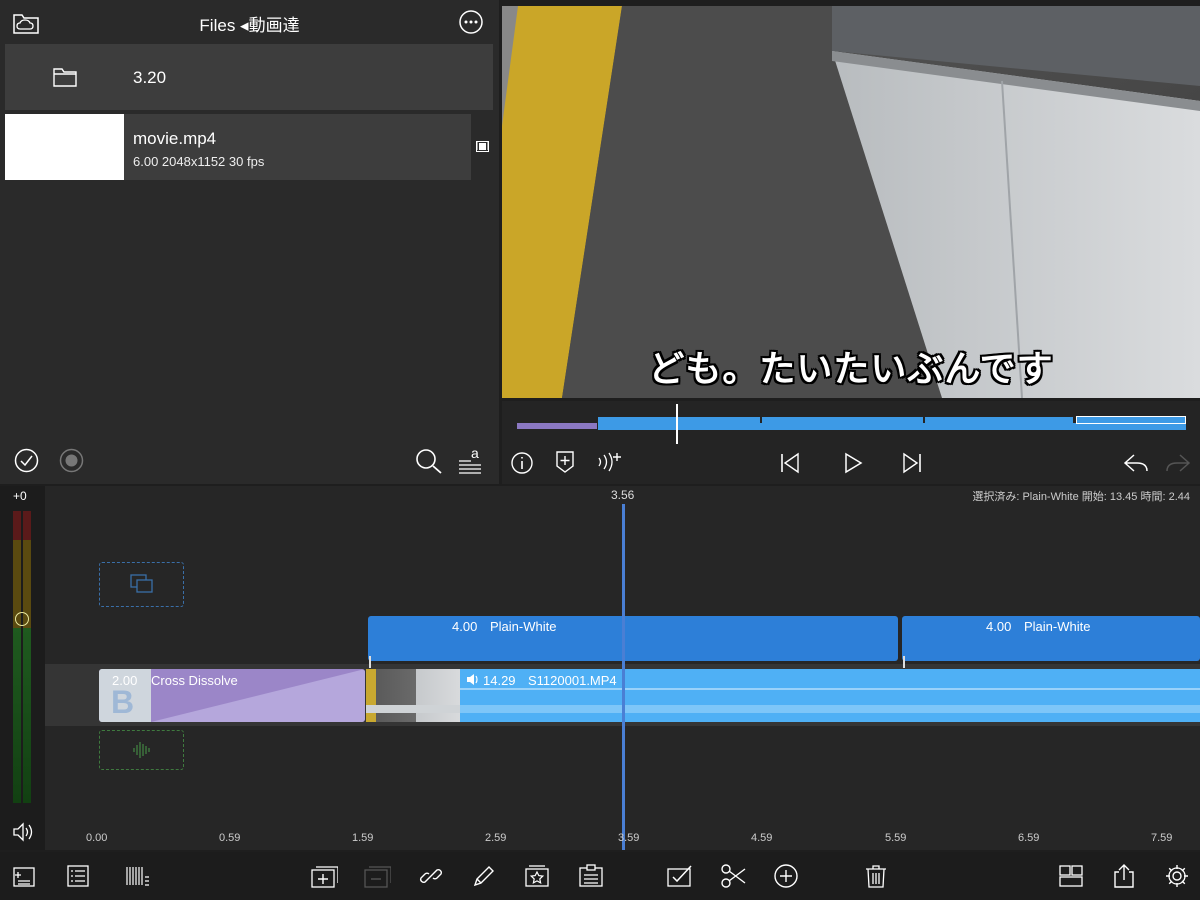 The width and height of the screenshot is (1200, 900). What do you see at coordinates (238, 147) in the screenshot?
I see `file-list-item: movie.mp4 6.00 2048x1152 30 fps` at bounding box center [238, 147].